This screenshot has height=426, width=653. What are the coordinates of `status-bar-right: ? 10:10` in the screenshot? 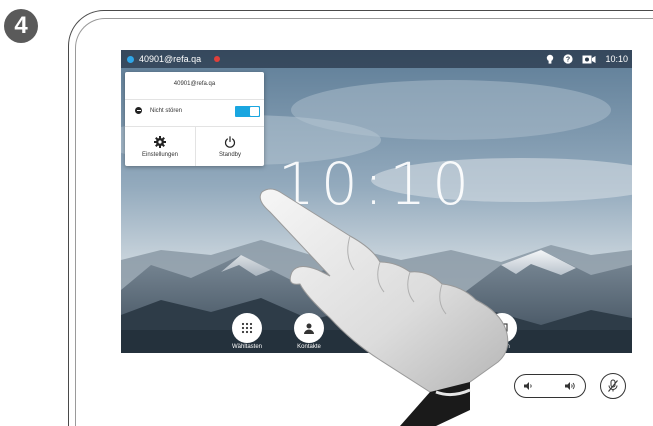 It's located at (587, 59).